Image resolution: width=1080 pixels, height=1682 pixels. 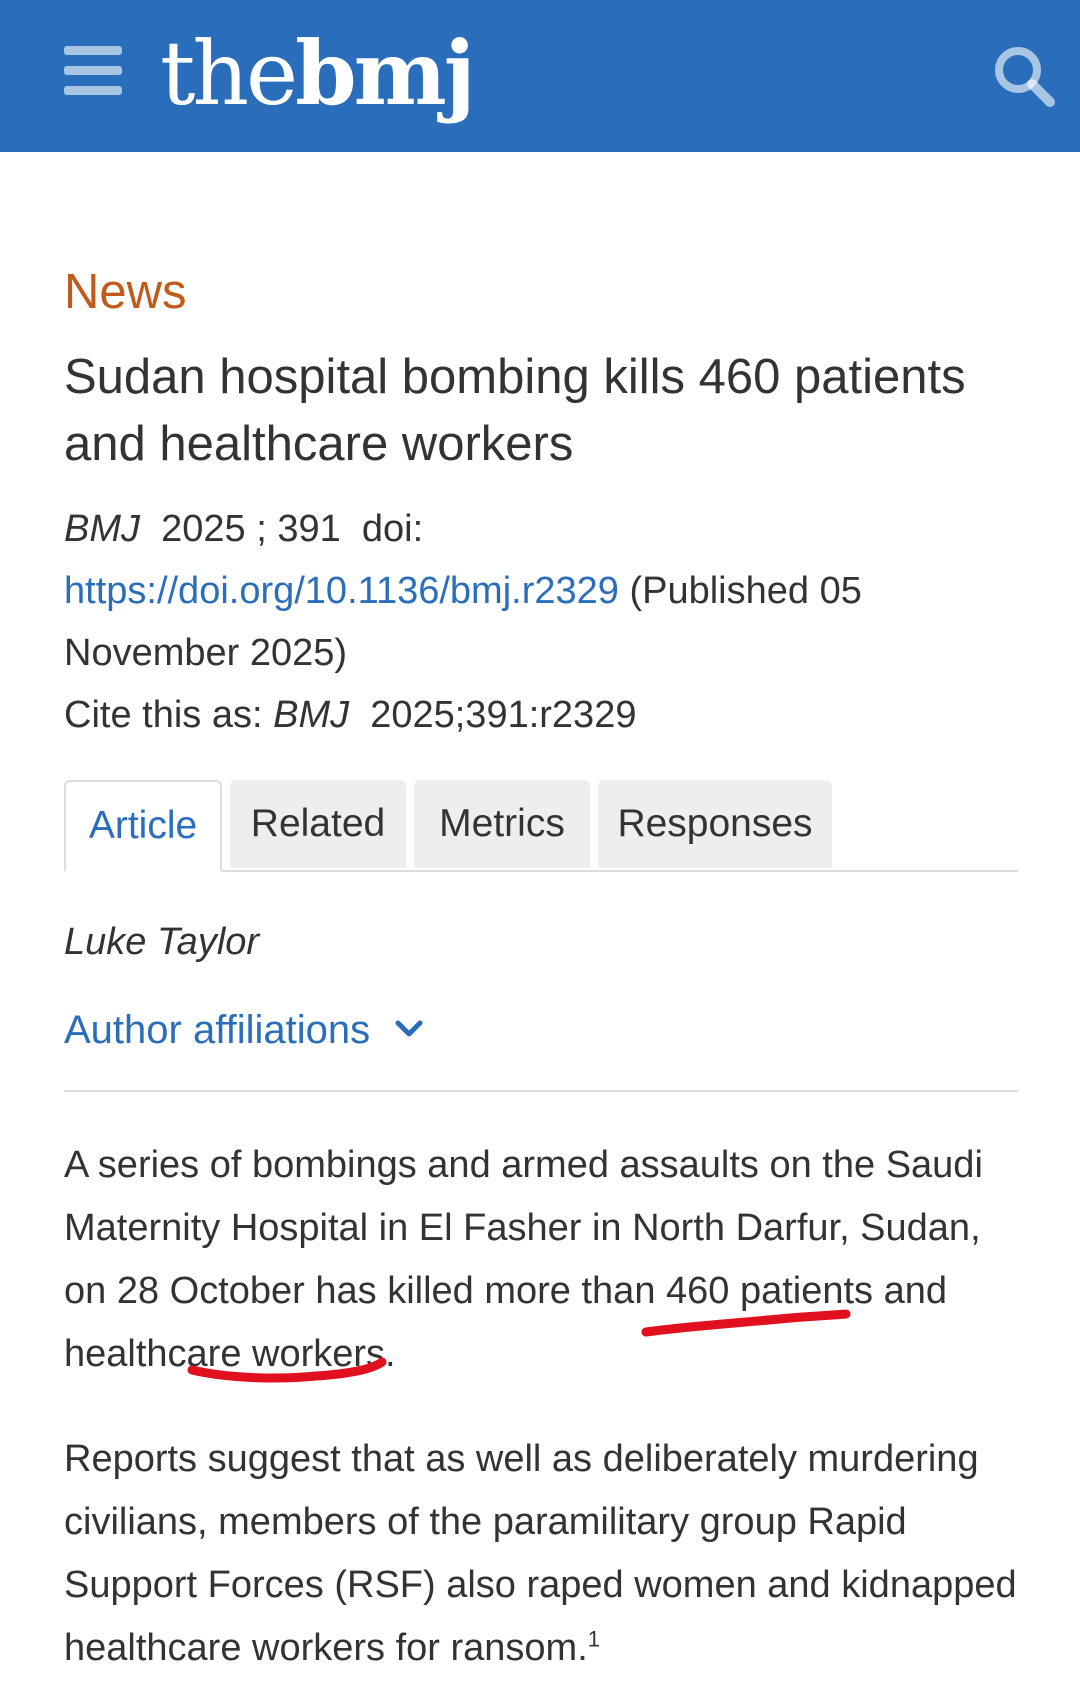 What do you see at coordinates (409, 1028) in the screenshot?
I see `chevron-down-icon` at bounding box center [409, 1028].